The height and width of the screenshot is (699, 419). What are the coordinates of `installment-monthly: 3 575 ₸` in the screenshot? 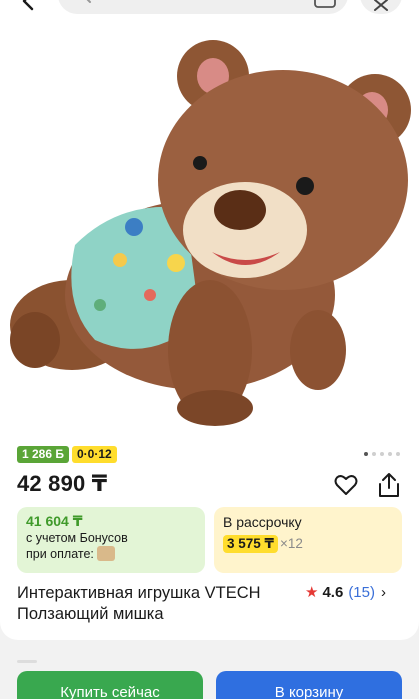 It's located at (250, 544).